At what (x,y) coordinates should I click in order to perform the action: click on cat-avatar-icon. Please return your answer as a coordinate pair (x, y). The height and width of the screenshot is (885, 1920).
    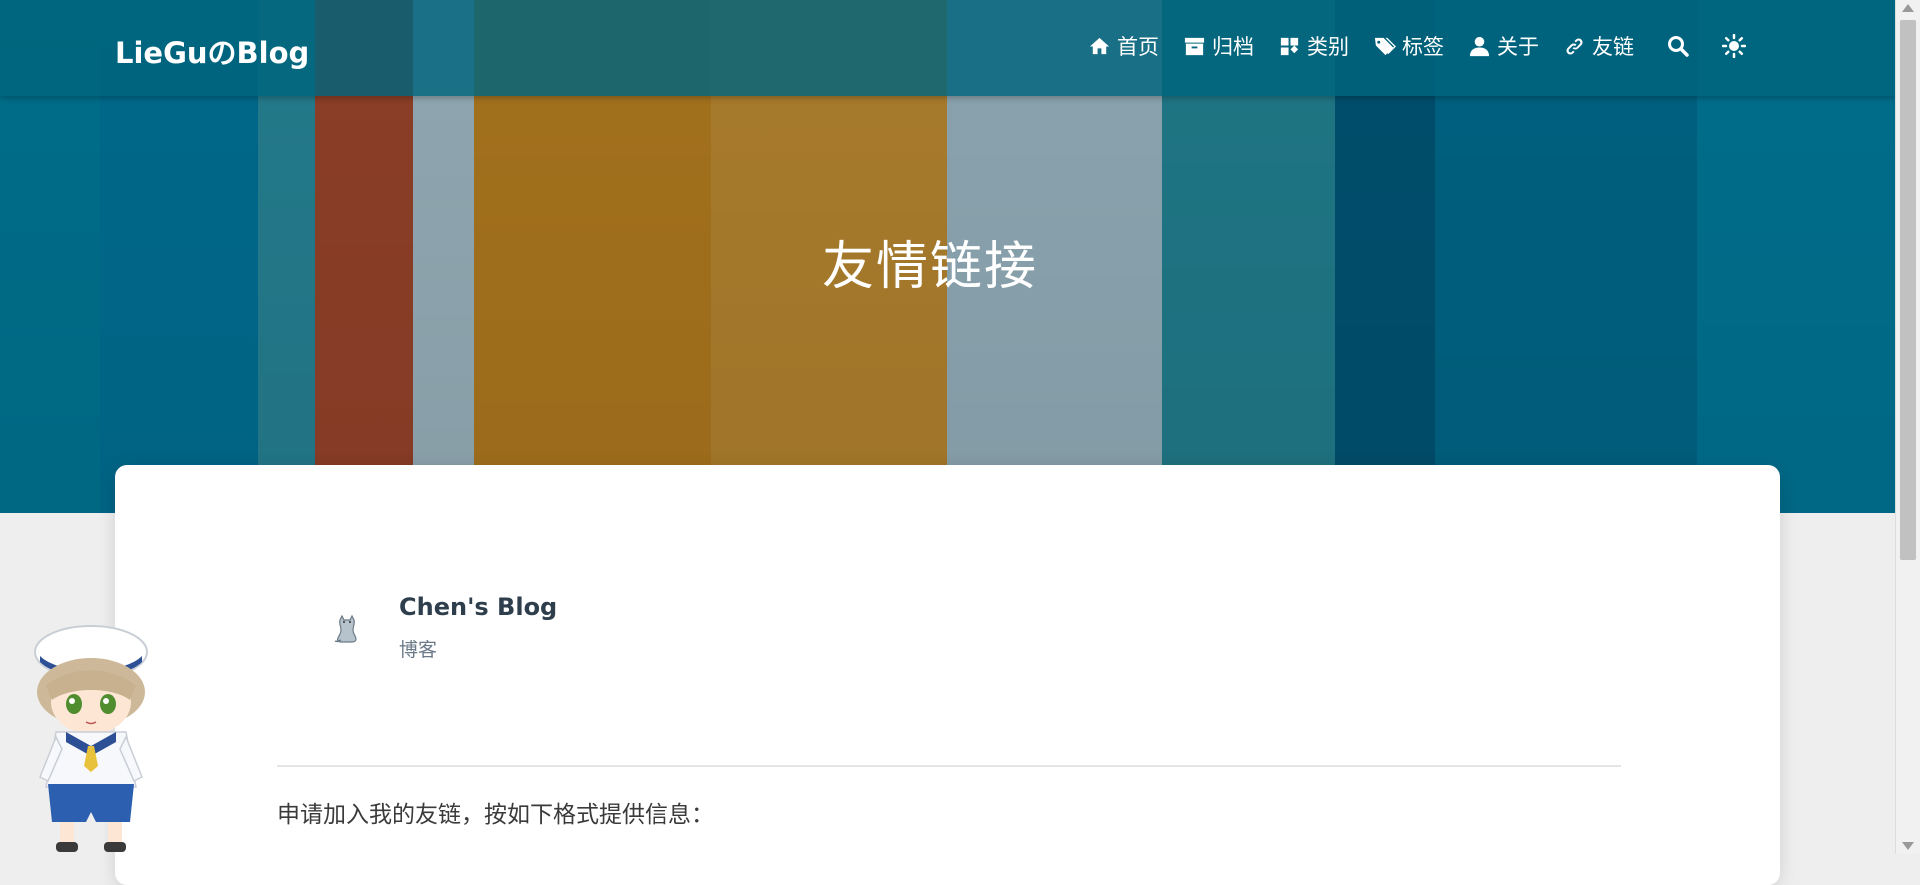
    Looking at the image, I should click on (345, 628).